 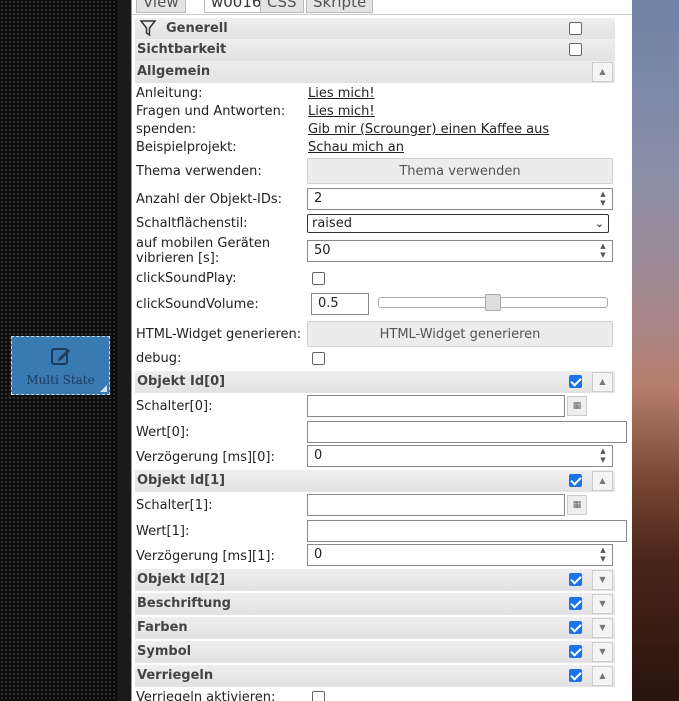 I want to click on clicksoundvolume-input: 0.5, so click(x=340, y=304).